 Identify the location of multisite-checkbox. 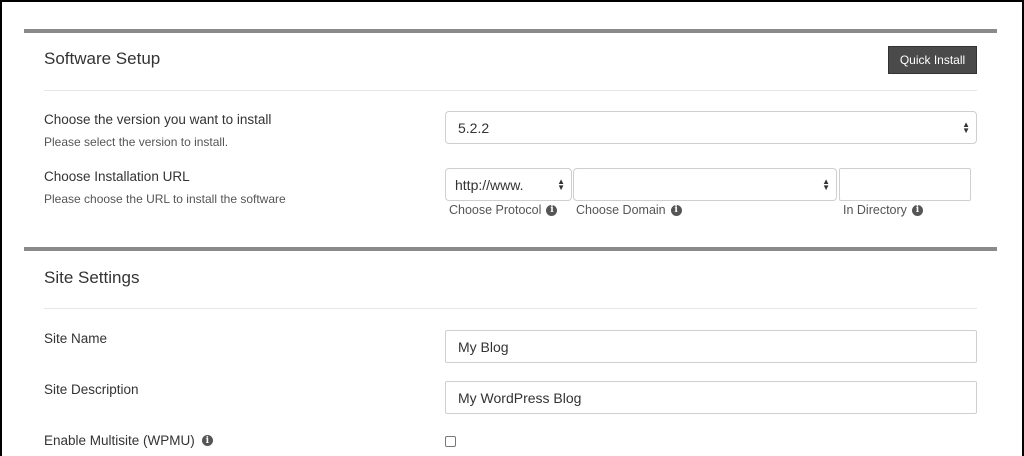
(450, 441).